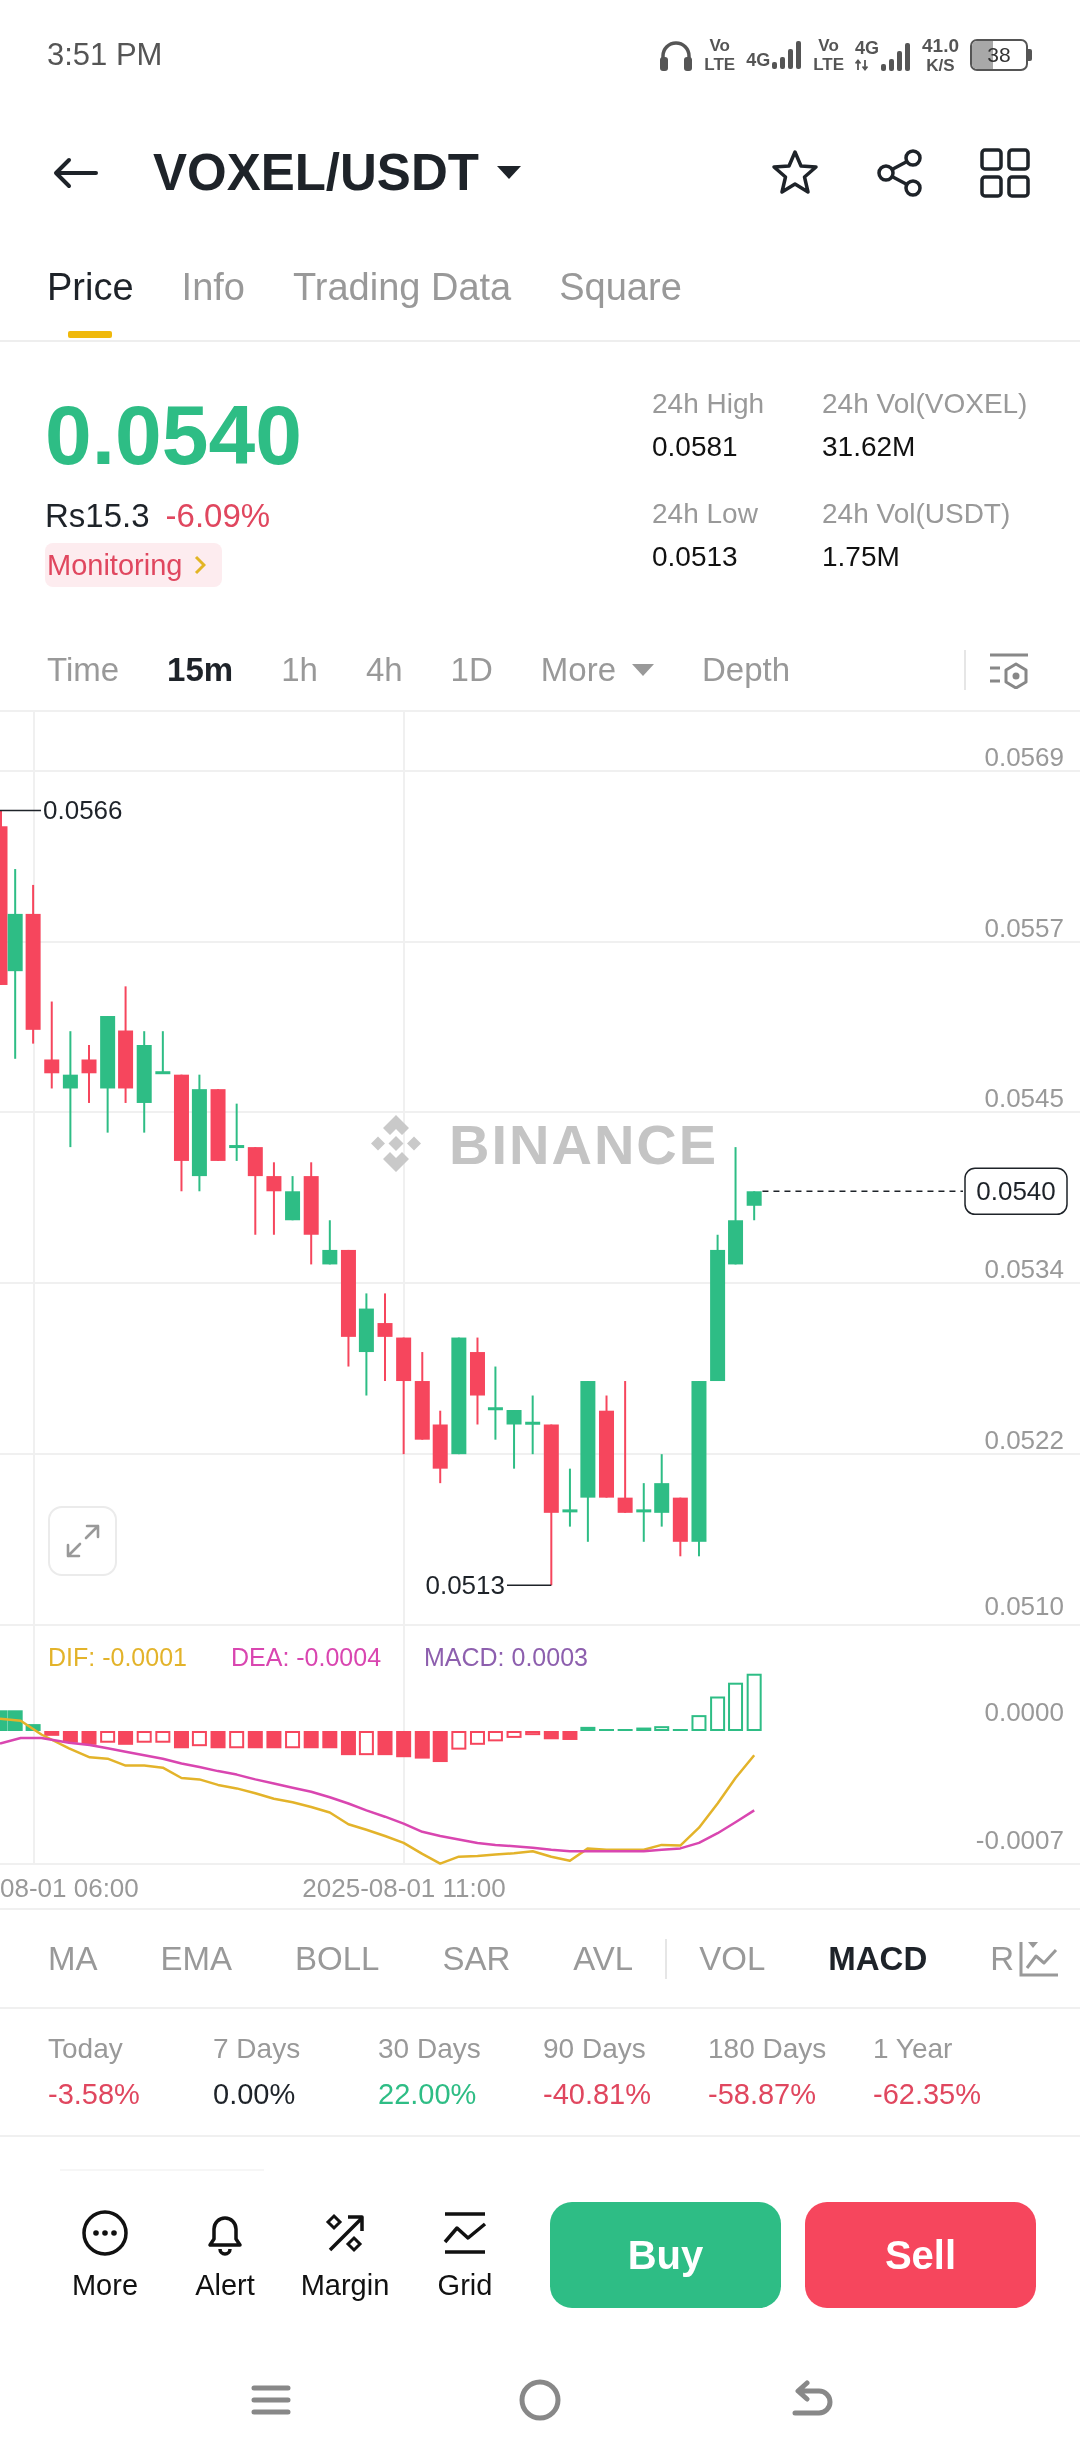 Image resolution: width=1080 pixels, height=2460 pixels. What do you see at coordinates (597, 2094) in the screenshot?
I see `period-change: -40.81%` at bounding box center [597, 2094].